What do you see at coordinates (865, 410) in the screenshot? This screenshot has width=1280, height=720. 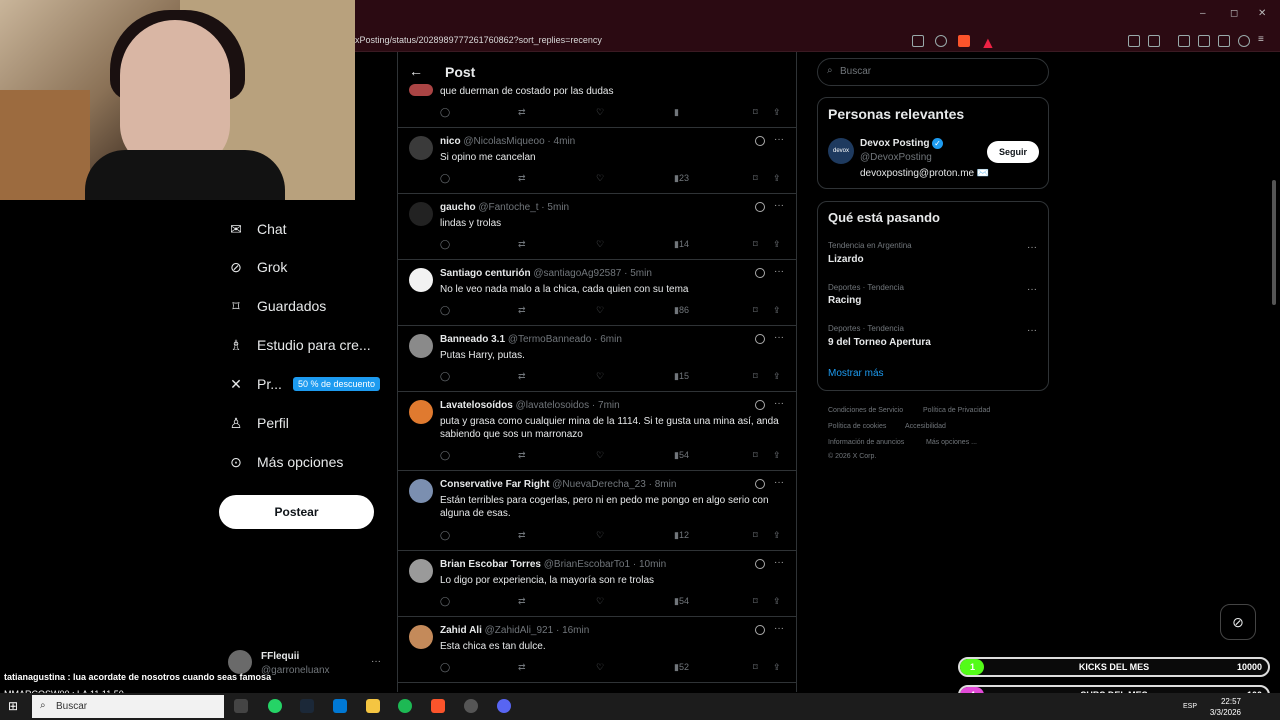 I see `footer-link: Condiciones de Servicio` at bounding box center [865, 410].